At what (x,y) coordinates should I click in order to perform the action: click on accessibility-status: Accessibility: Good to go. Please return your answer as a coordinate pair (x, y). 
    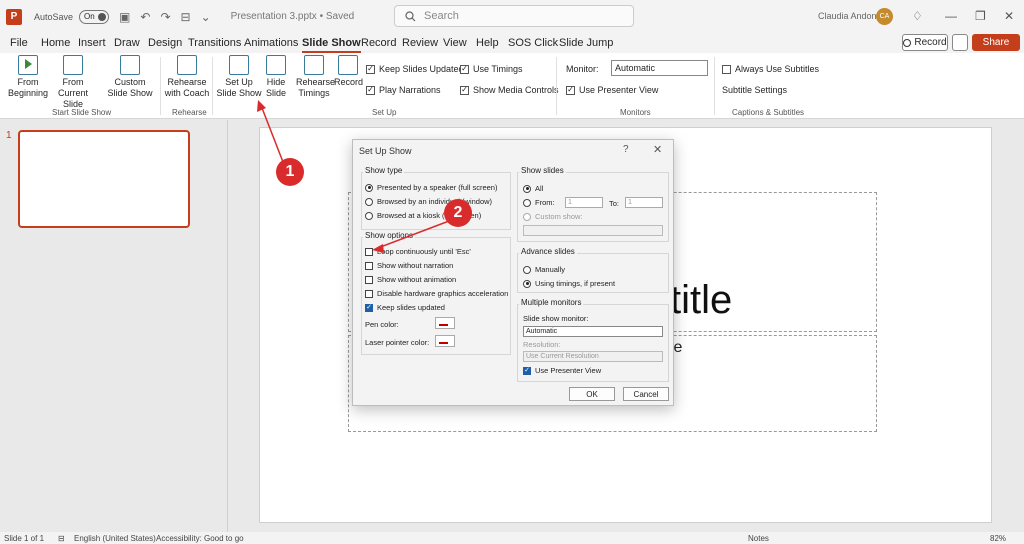
    Looking at the image, I should click on (200, 538).